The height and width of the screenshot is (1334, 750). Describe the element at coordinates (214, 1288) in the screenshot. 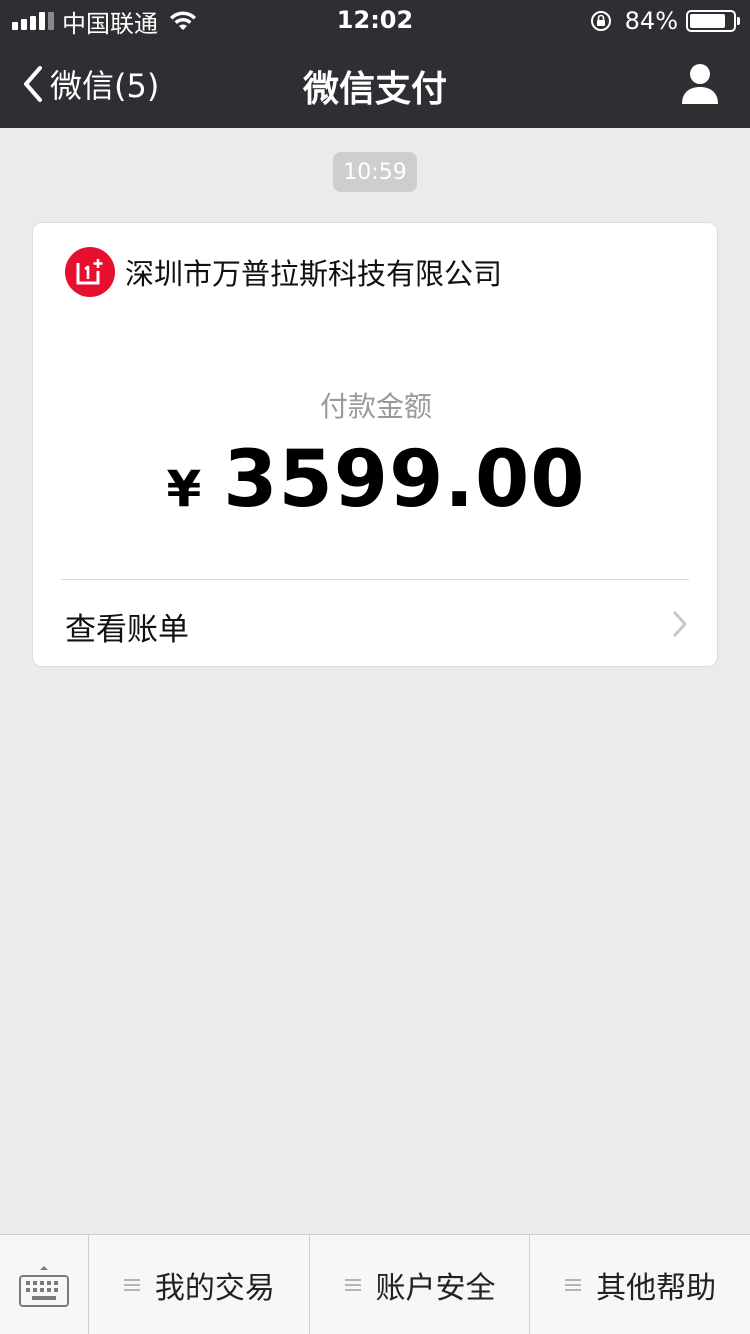

I see `menu-item-label: 我的交易` at that location.